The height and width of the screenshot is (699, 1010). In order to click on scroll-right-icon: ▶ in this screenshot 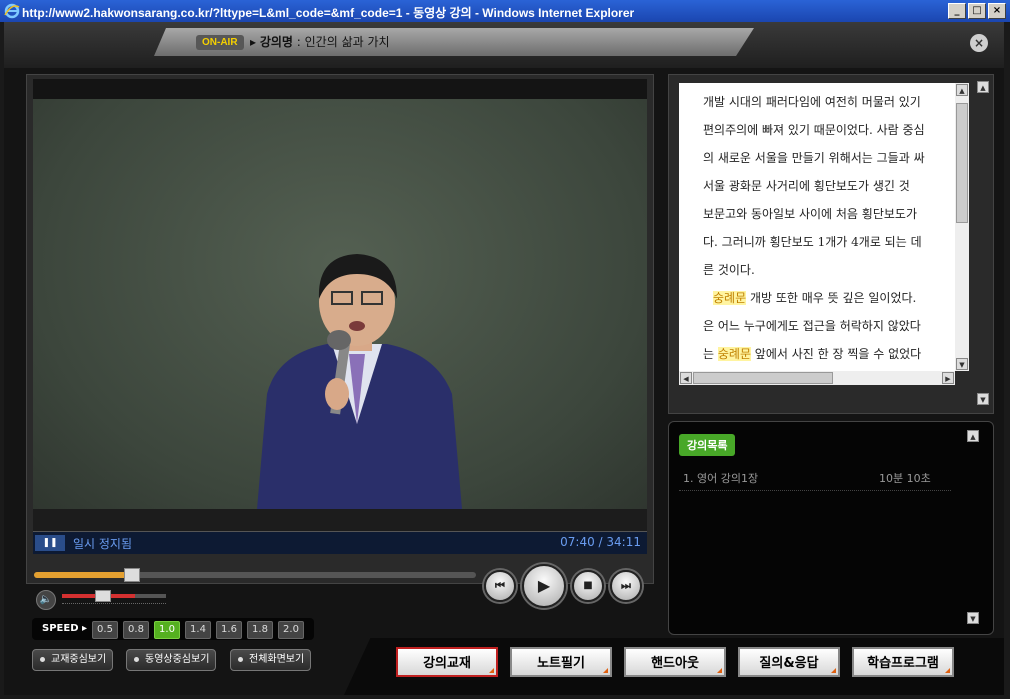, I will do `click(948, 378)`.